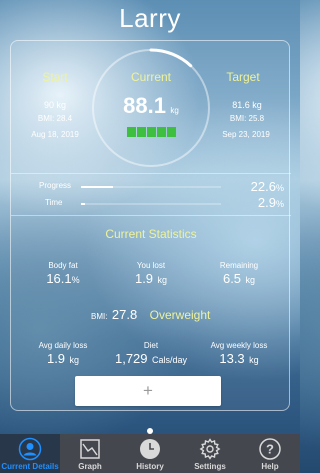 The image size is (320, 473). Describe the element at coordinates (263, 186) in the screenshot. I see `progress-value: 22.6` at that location.